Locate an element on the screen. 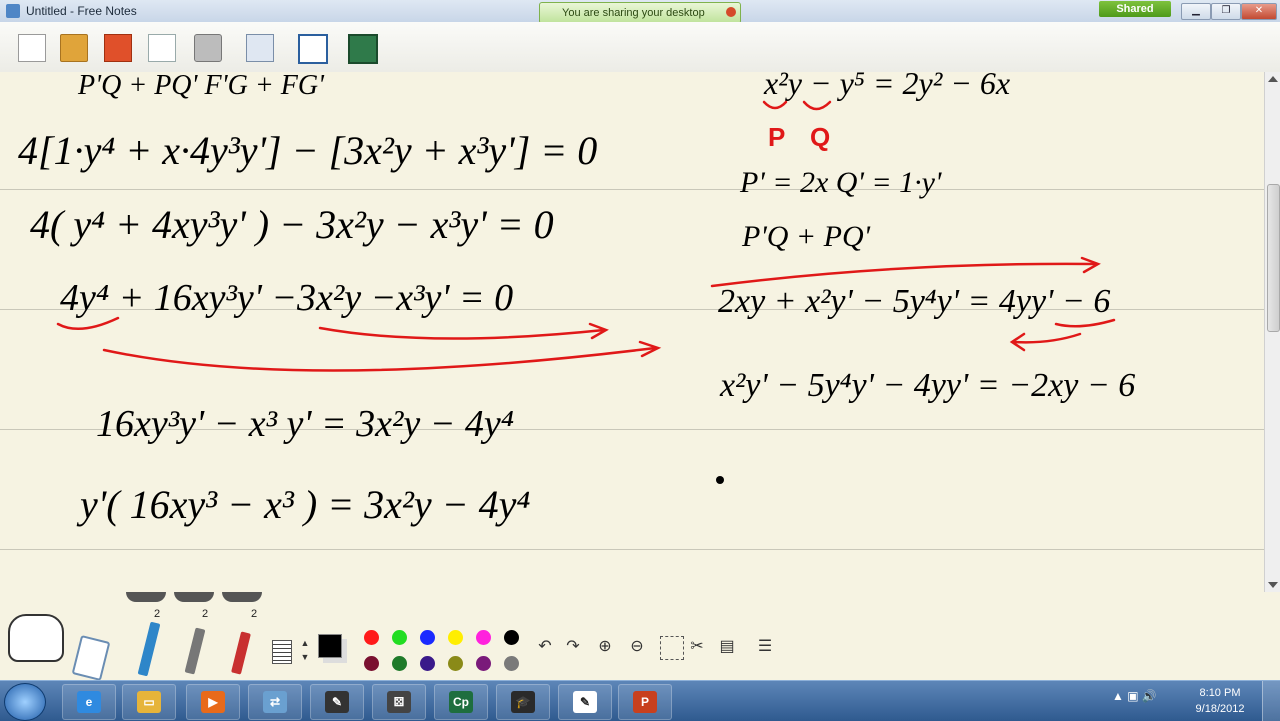 This screenshot has height=721, width=1280. select-region-icon is located at coordinates (672, 648).